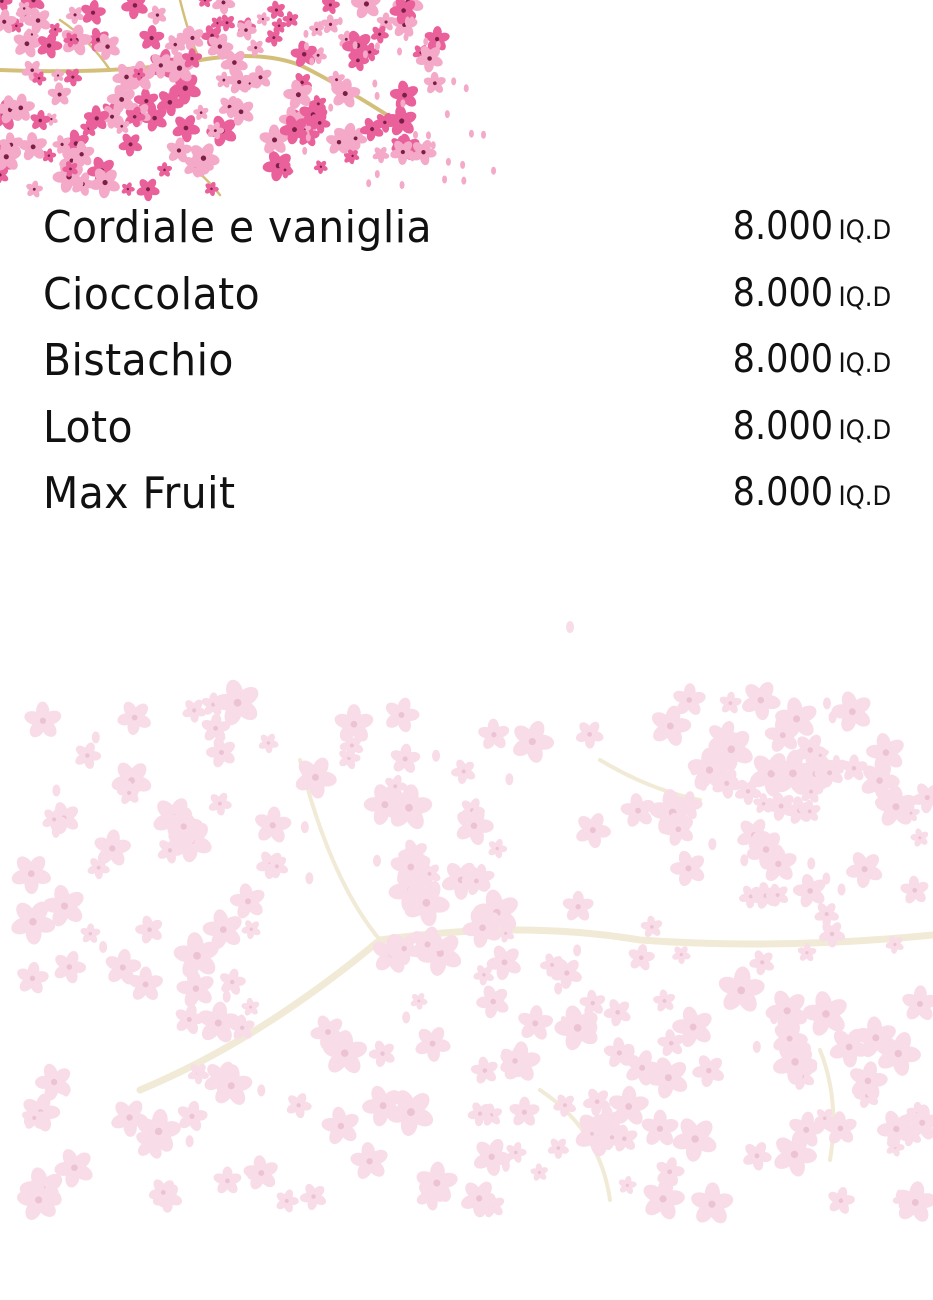  I want to click on menu-item: Max Fruit 8.000 IQ.D, so click(467, 499).